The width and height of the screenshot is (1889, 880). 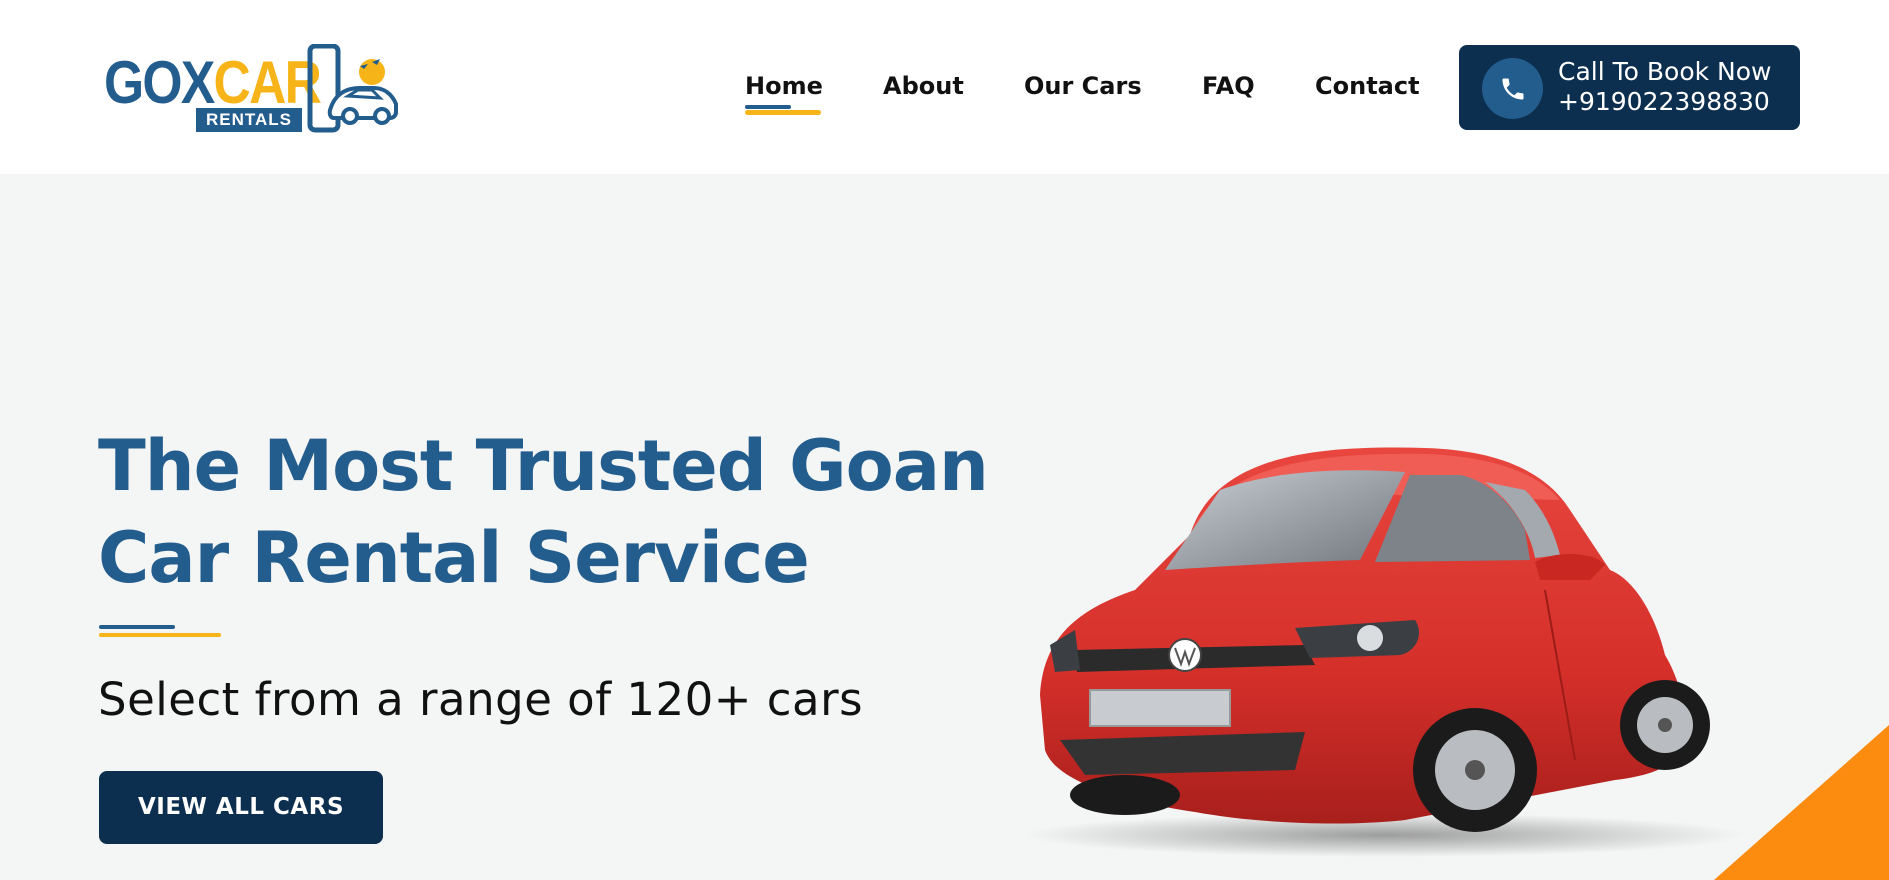 What do you see at coordinates (1665, 71) in the screenshot?
I see `cta-label: Call To Book Now` at bounding box center [1665, 71].